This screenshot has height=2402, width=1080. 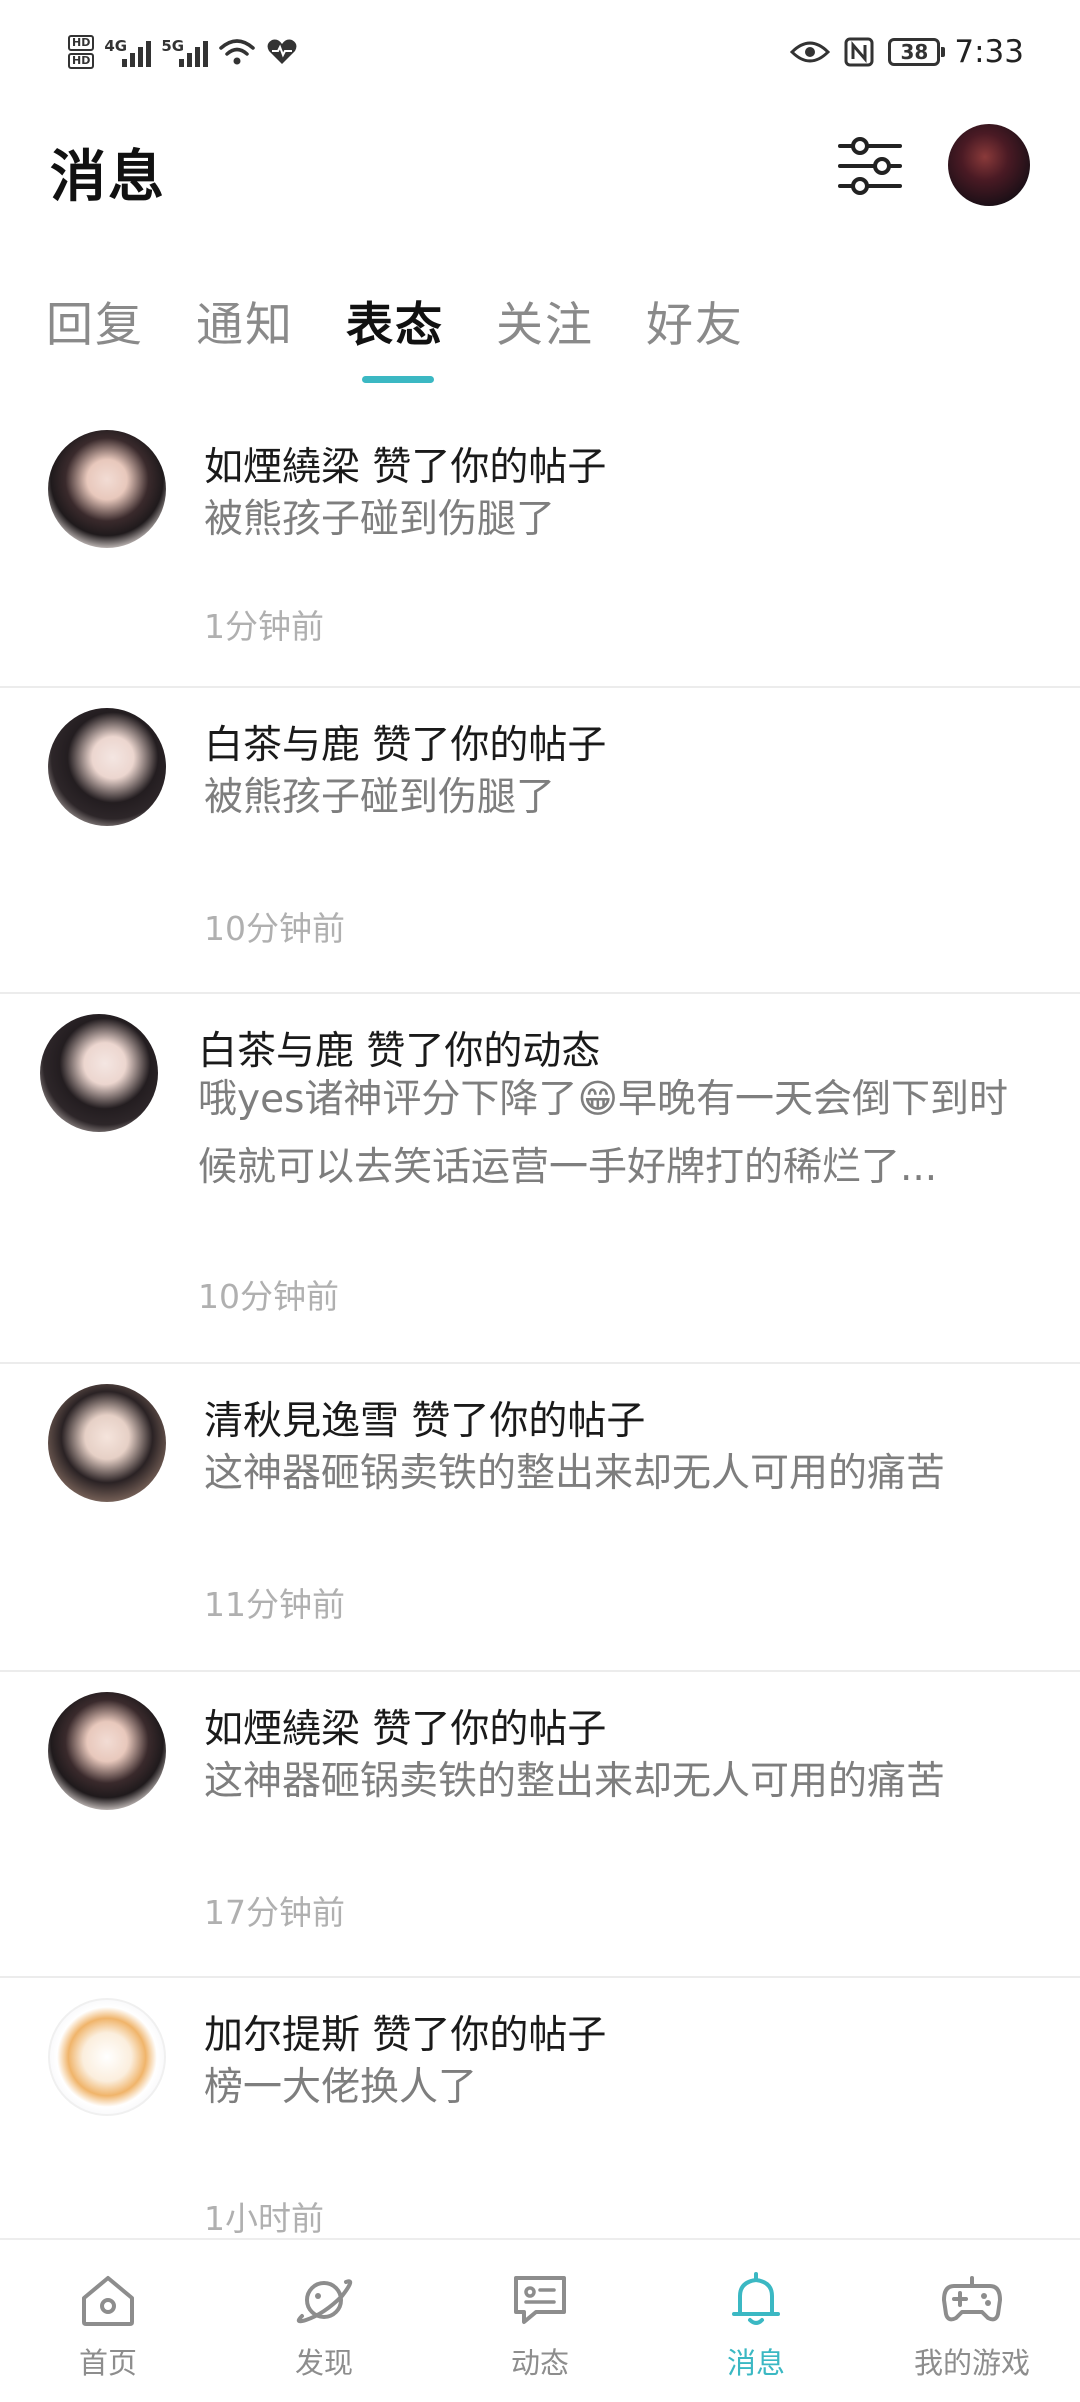 I want to click on status-bar: HD HD 4G 5G 38 7:33, so click(x=540, y=50).